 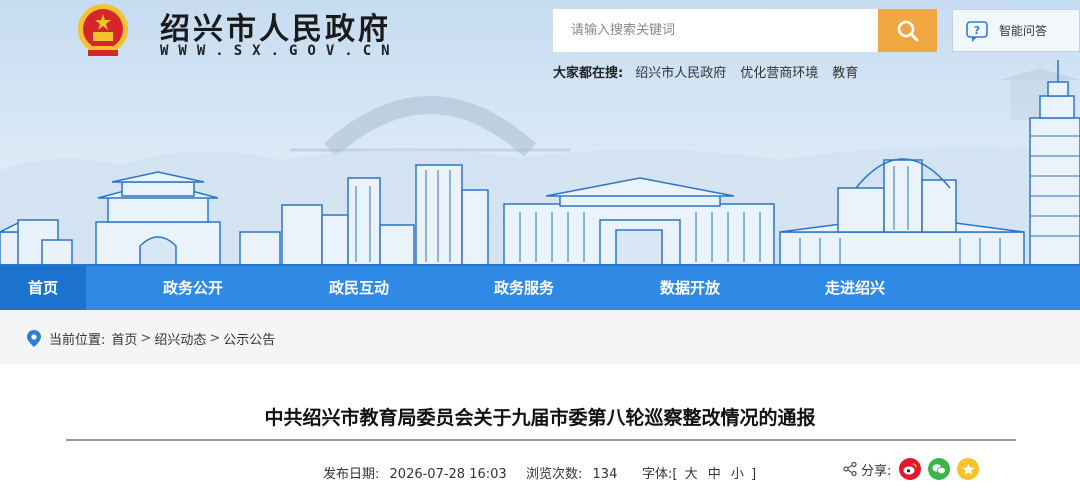 I want to click on share-qzone-button, so click(x=968, y=469).